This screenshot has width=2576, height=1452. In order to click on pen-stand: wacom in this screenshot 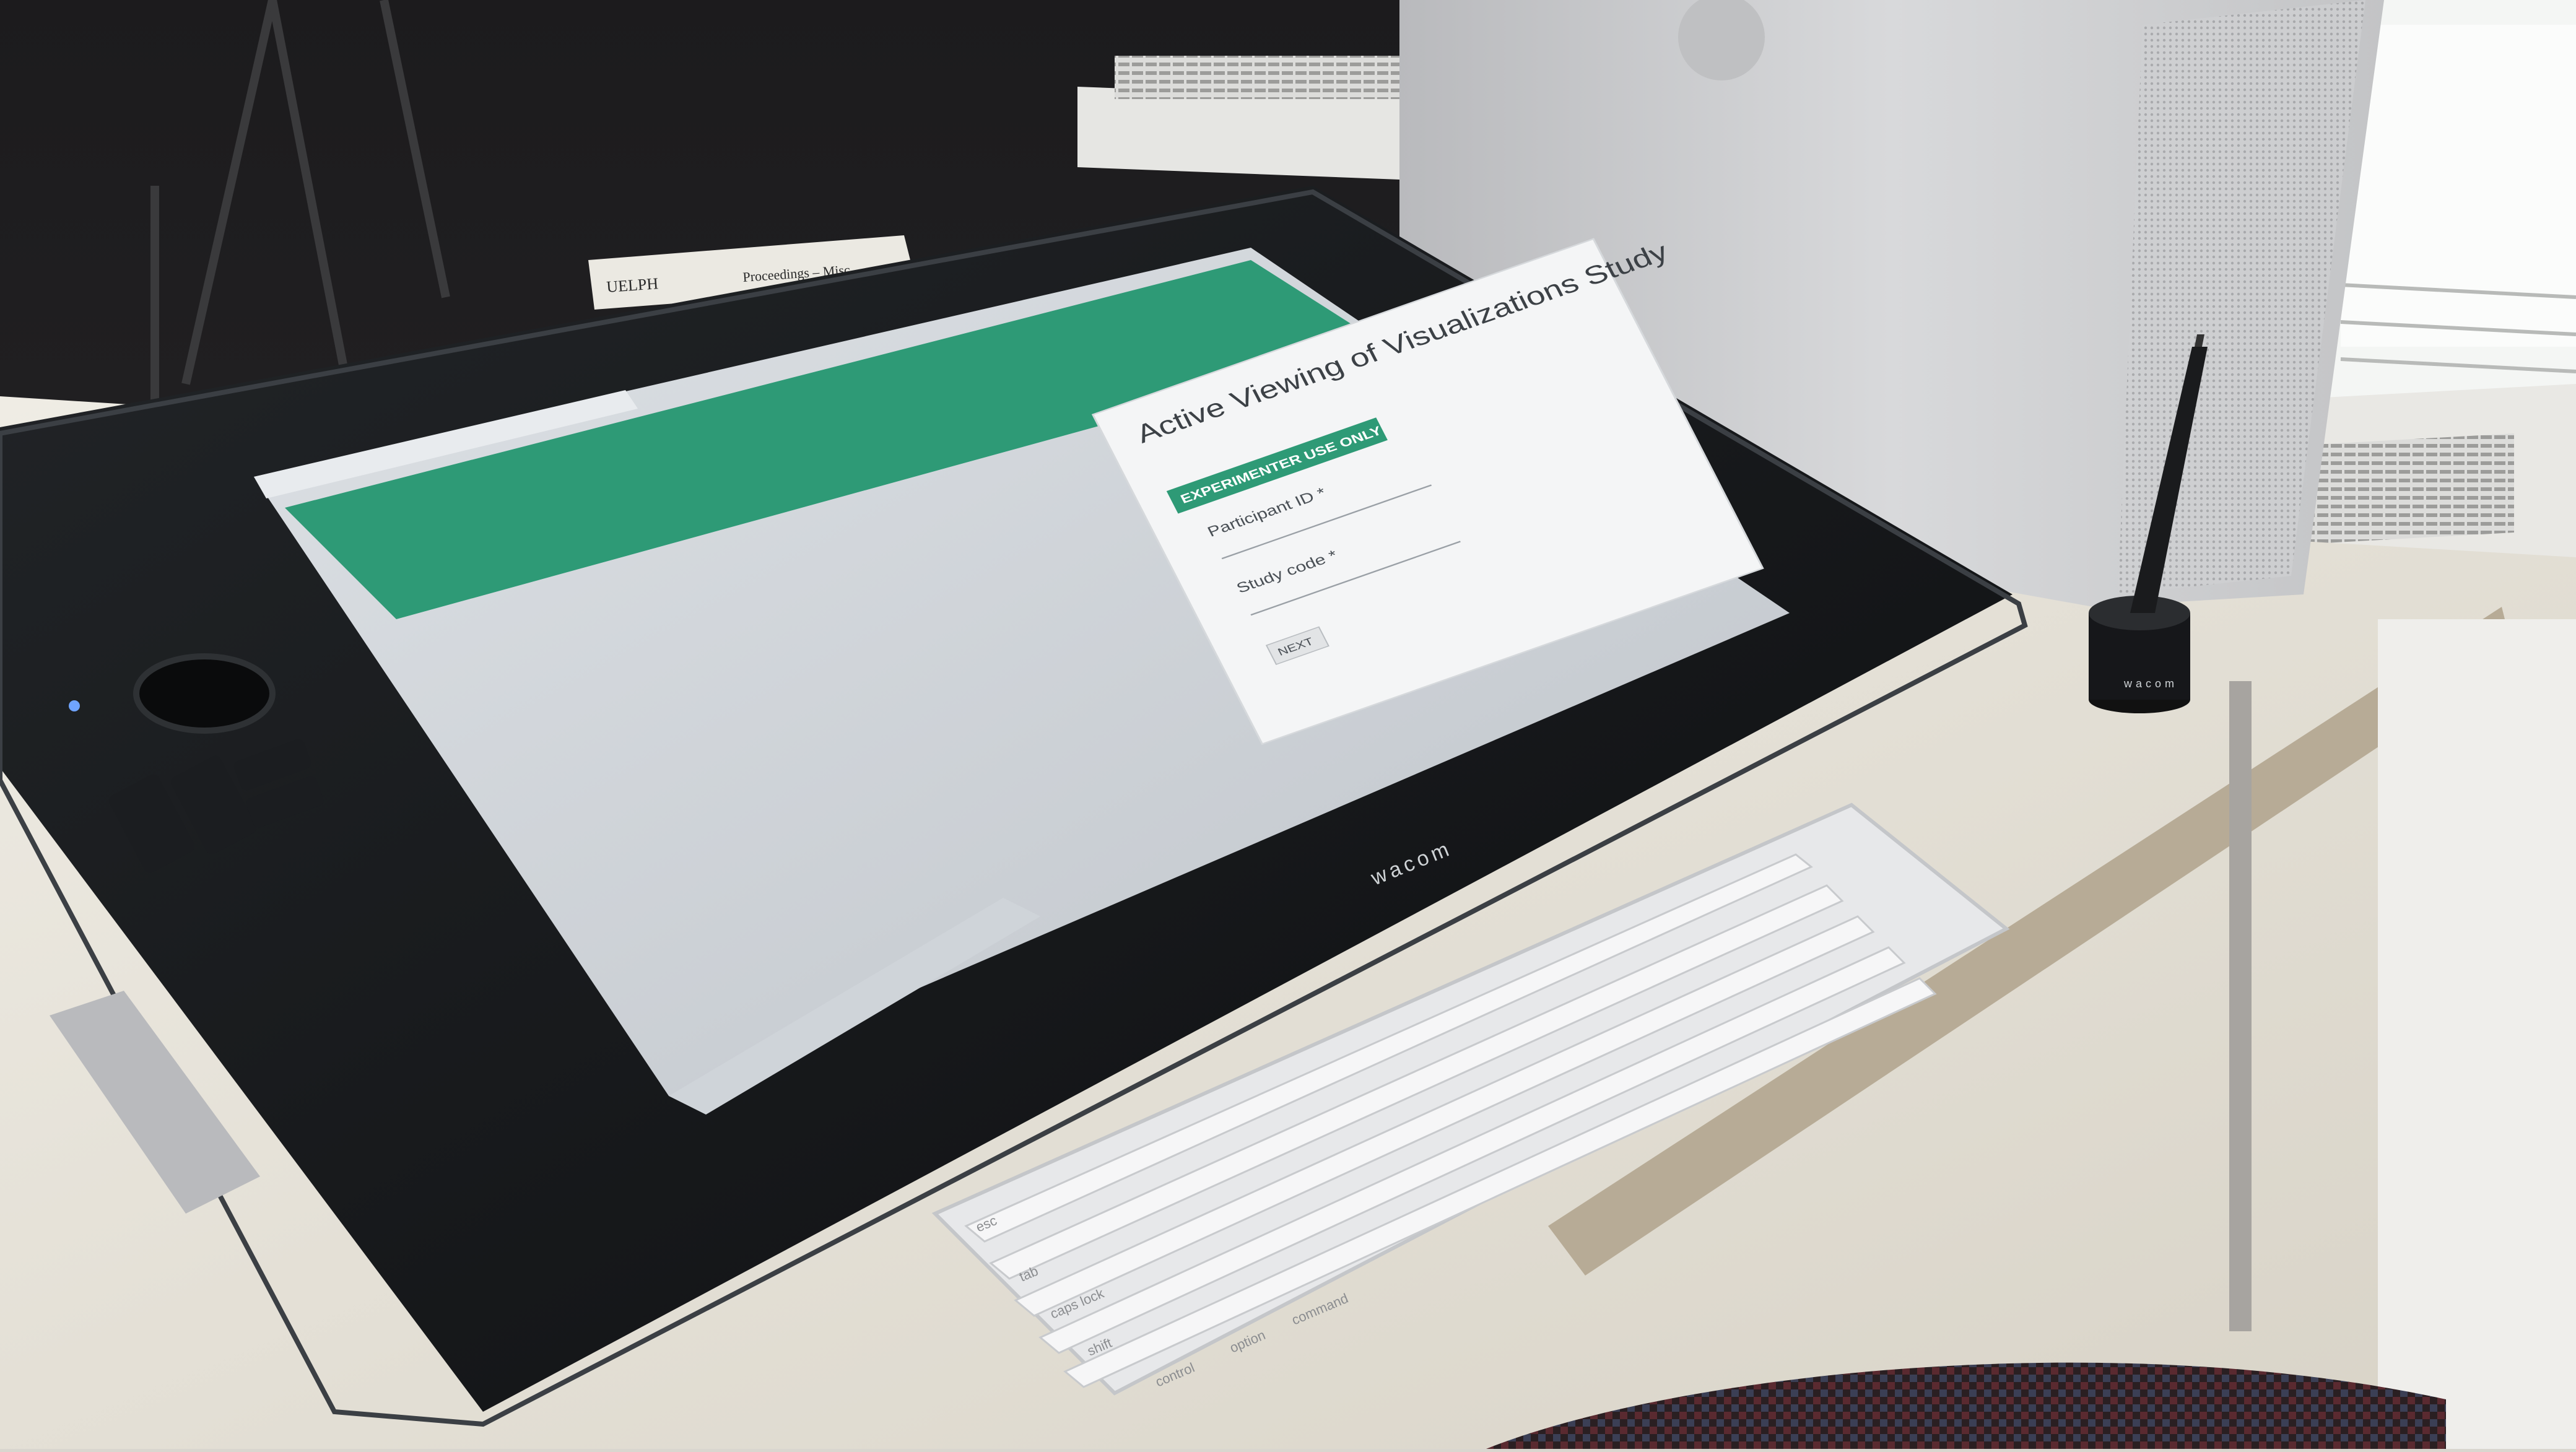, I will do `click(2139, 655)`.